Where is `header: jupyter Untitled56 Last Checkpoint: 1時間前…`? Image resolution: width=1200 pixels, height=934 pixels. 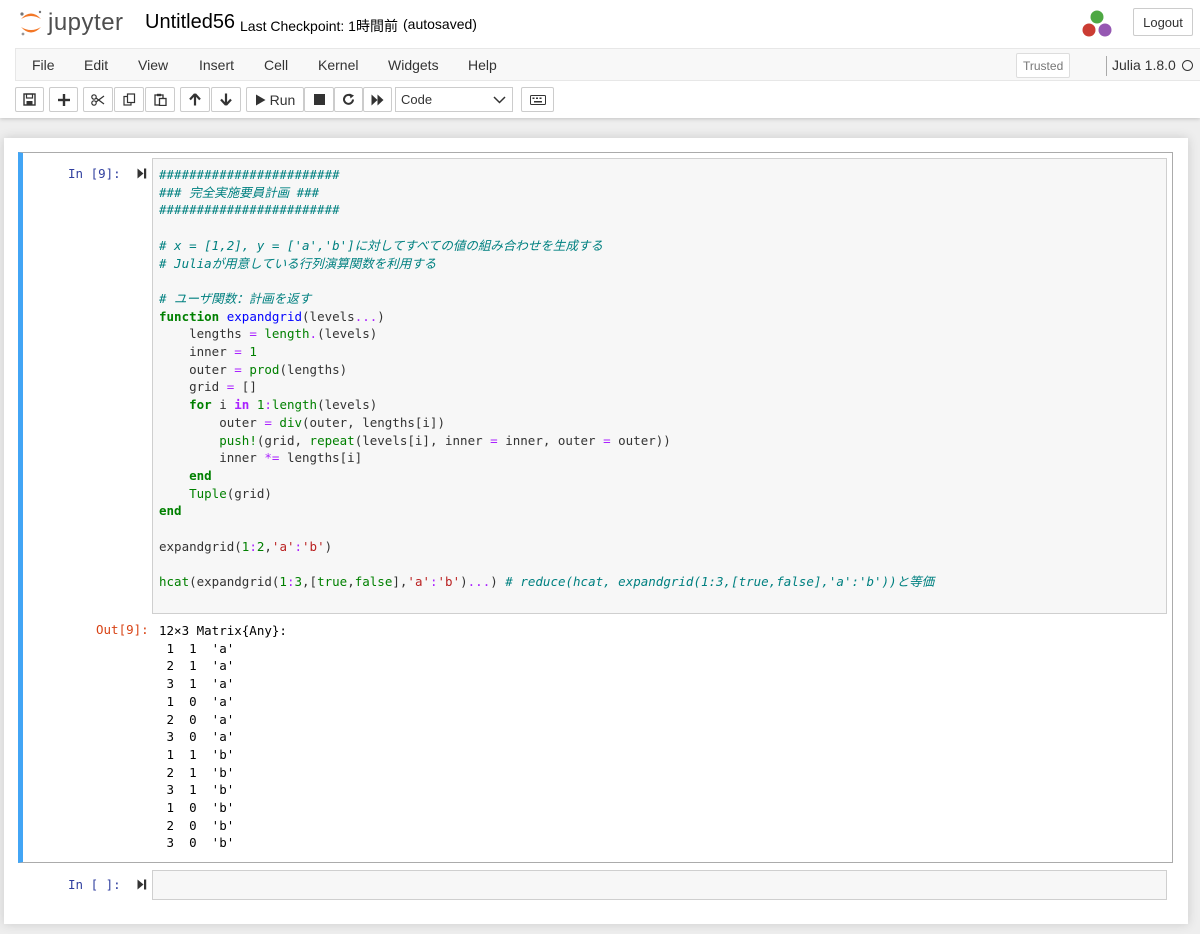
header: jupyter Untitled56 Last Checkpoint: 1時間前… is located at coordinates (600, 59).